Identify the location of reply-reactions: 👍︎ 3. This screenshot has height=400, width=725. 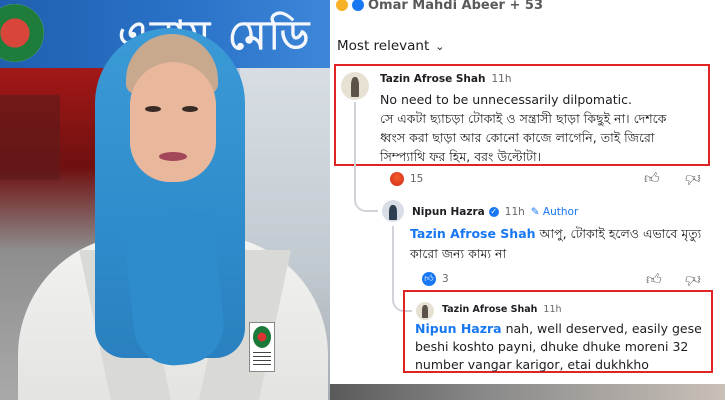
(435, 279).